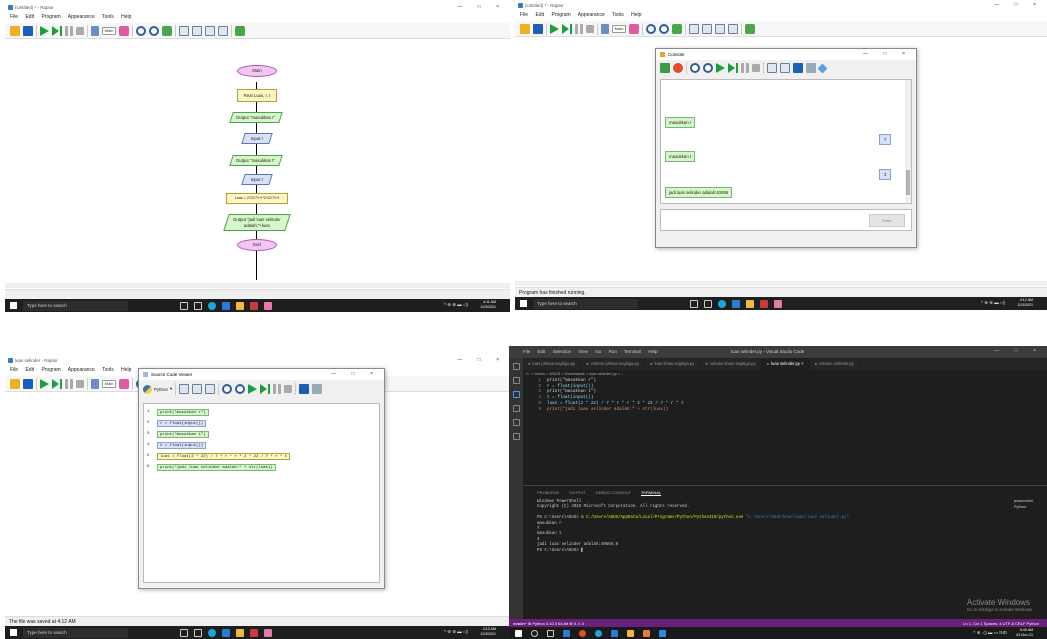 This screenshot has width=1047, height=639. Describe the element at coordinates (516, 436) in the screenshot. I see `testing-icon` at that location.